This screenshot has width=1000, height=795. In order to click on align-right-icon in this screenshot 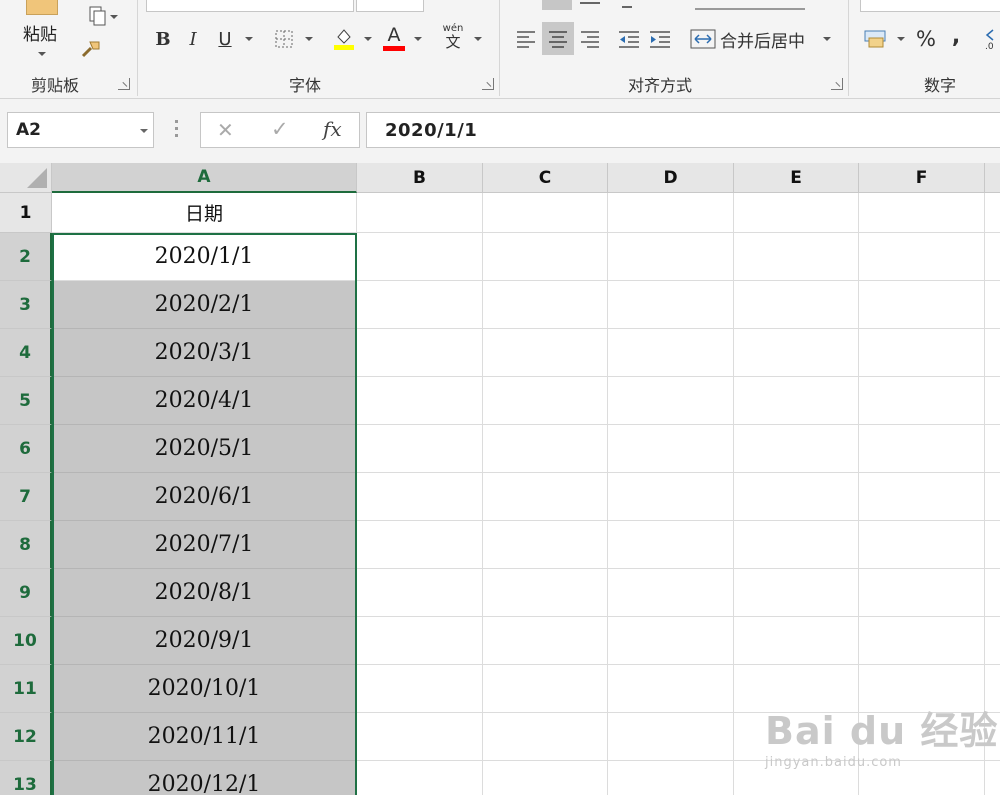, I will do `click(590, 39)`.